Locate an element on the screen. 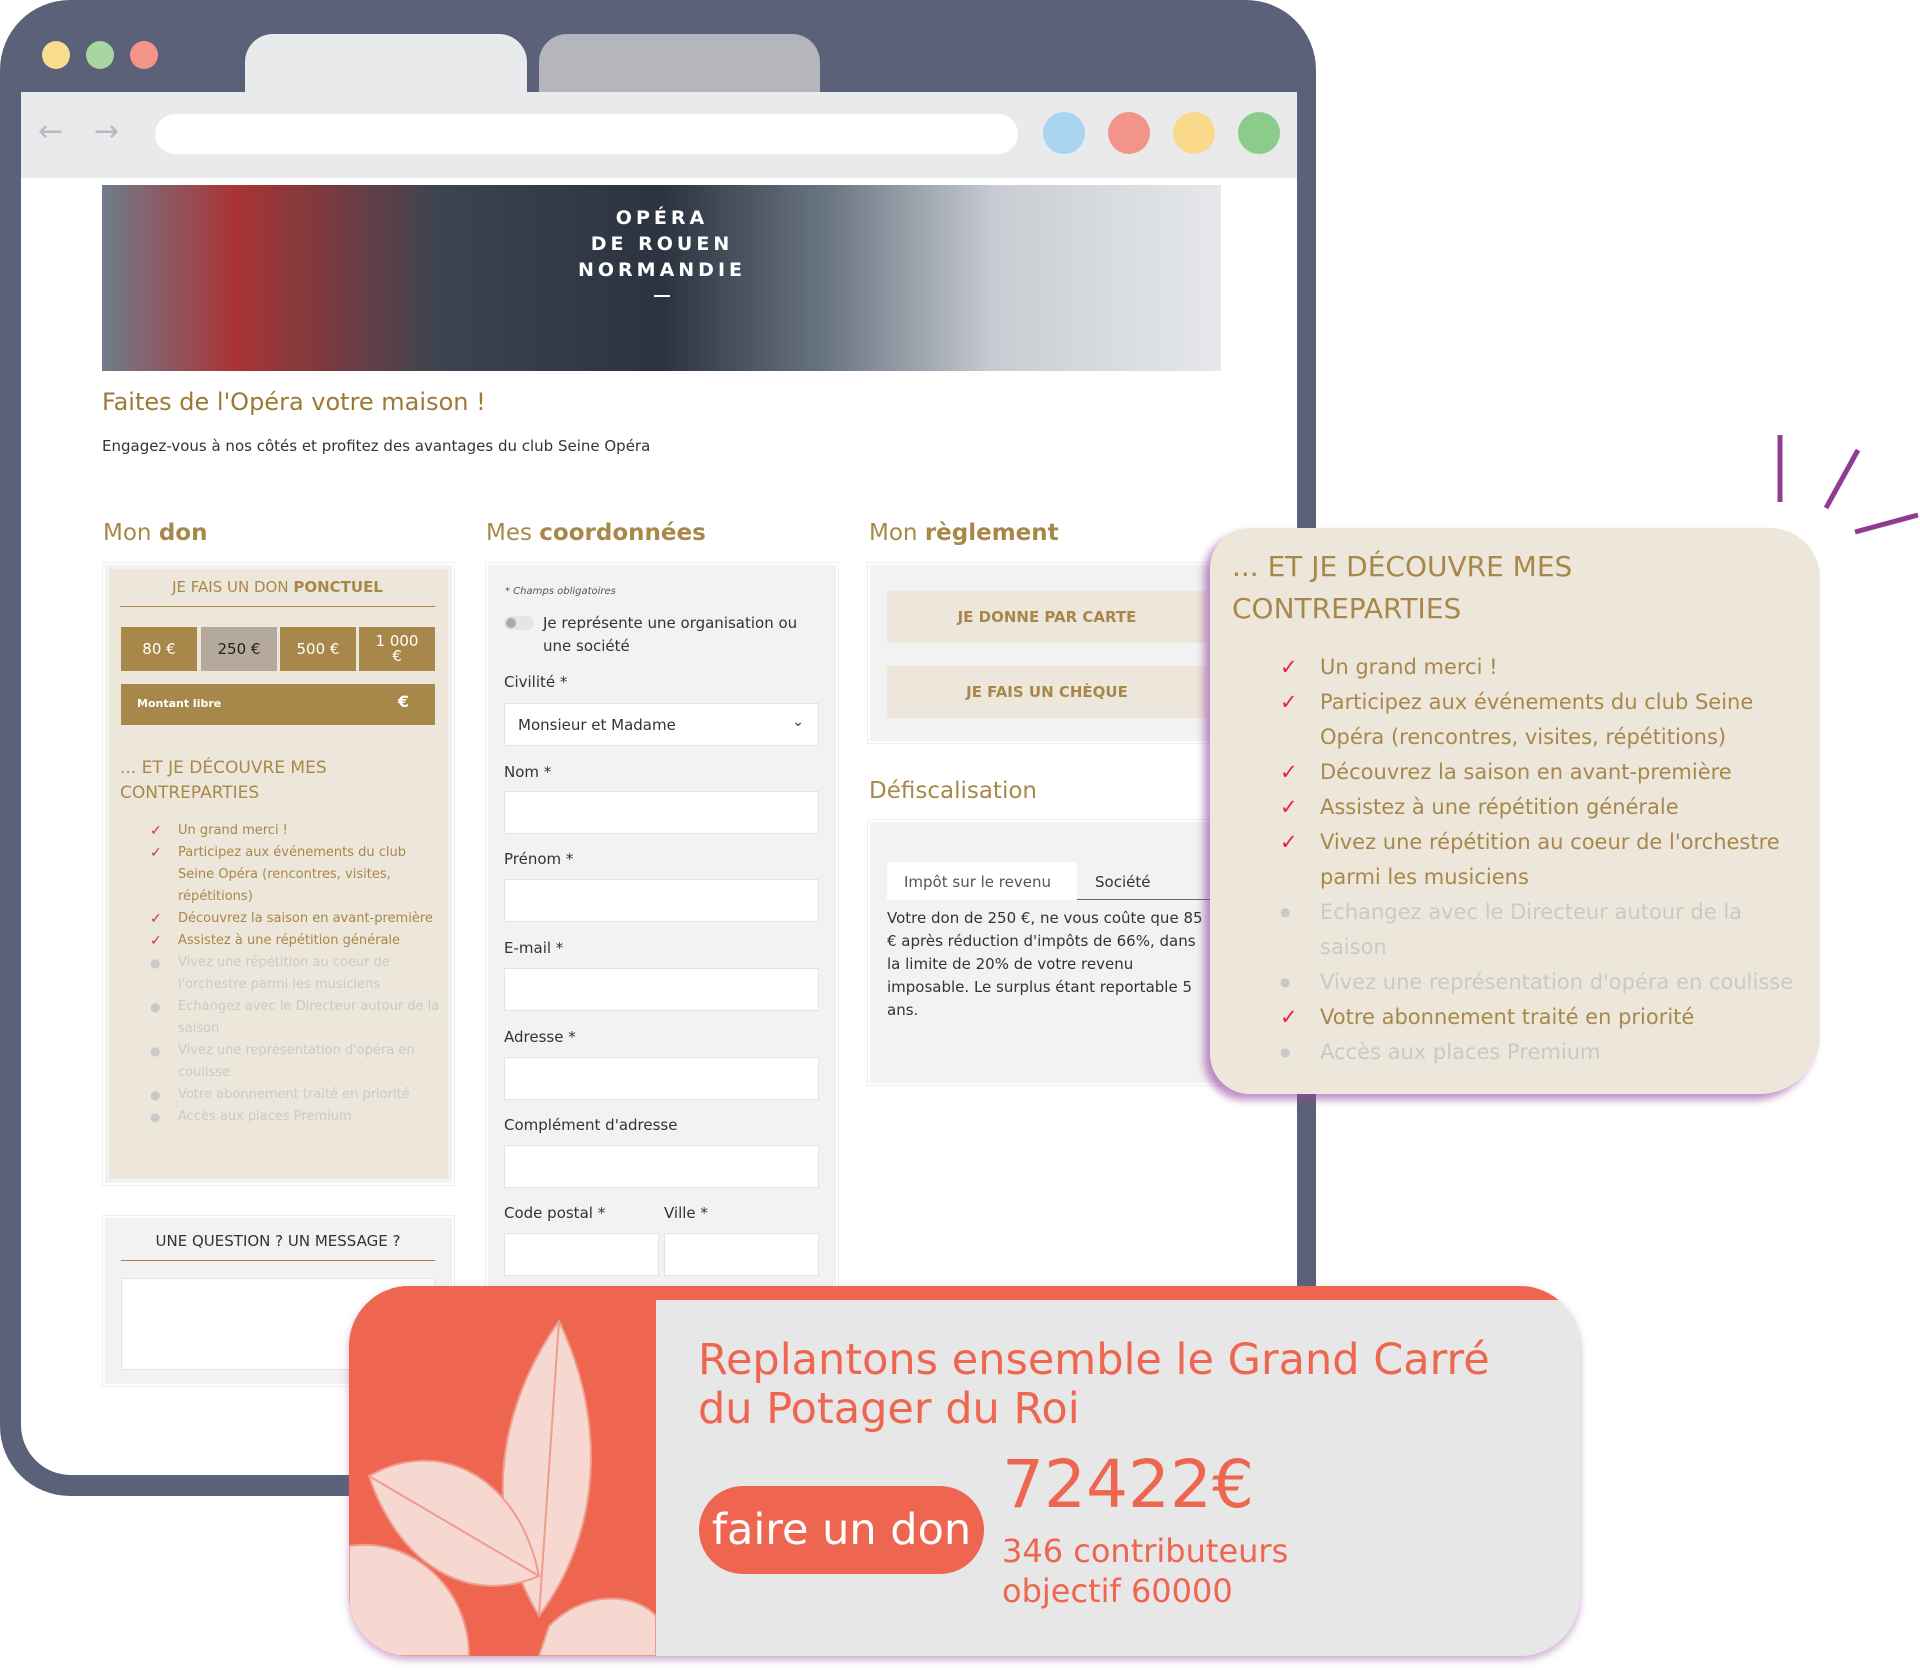 The image size is (1920, 1671). pay-by-cheque-button: JE FAIS UN CHÈQUE is located at coordinates (1047, 692).